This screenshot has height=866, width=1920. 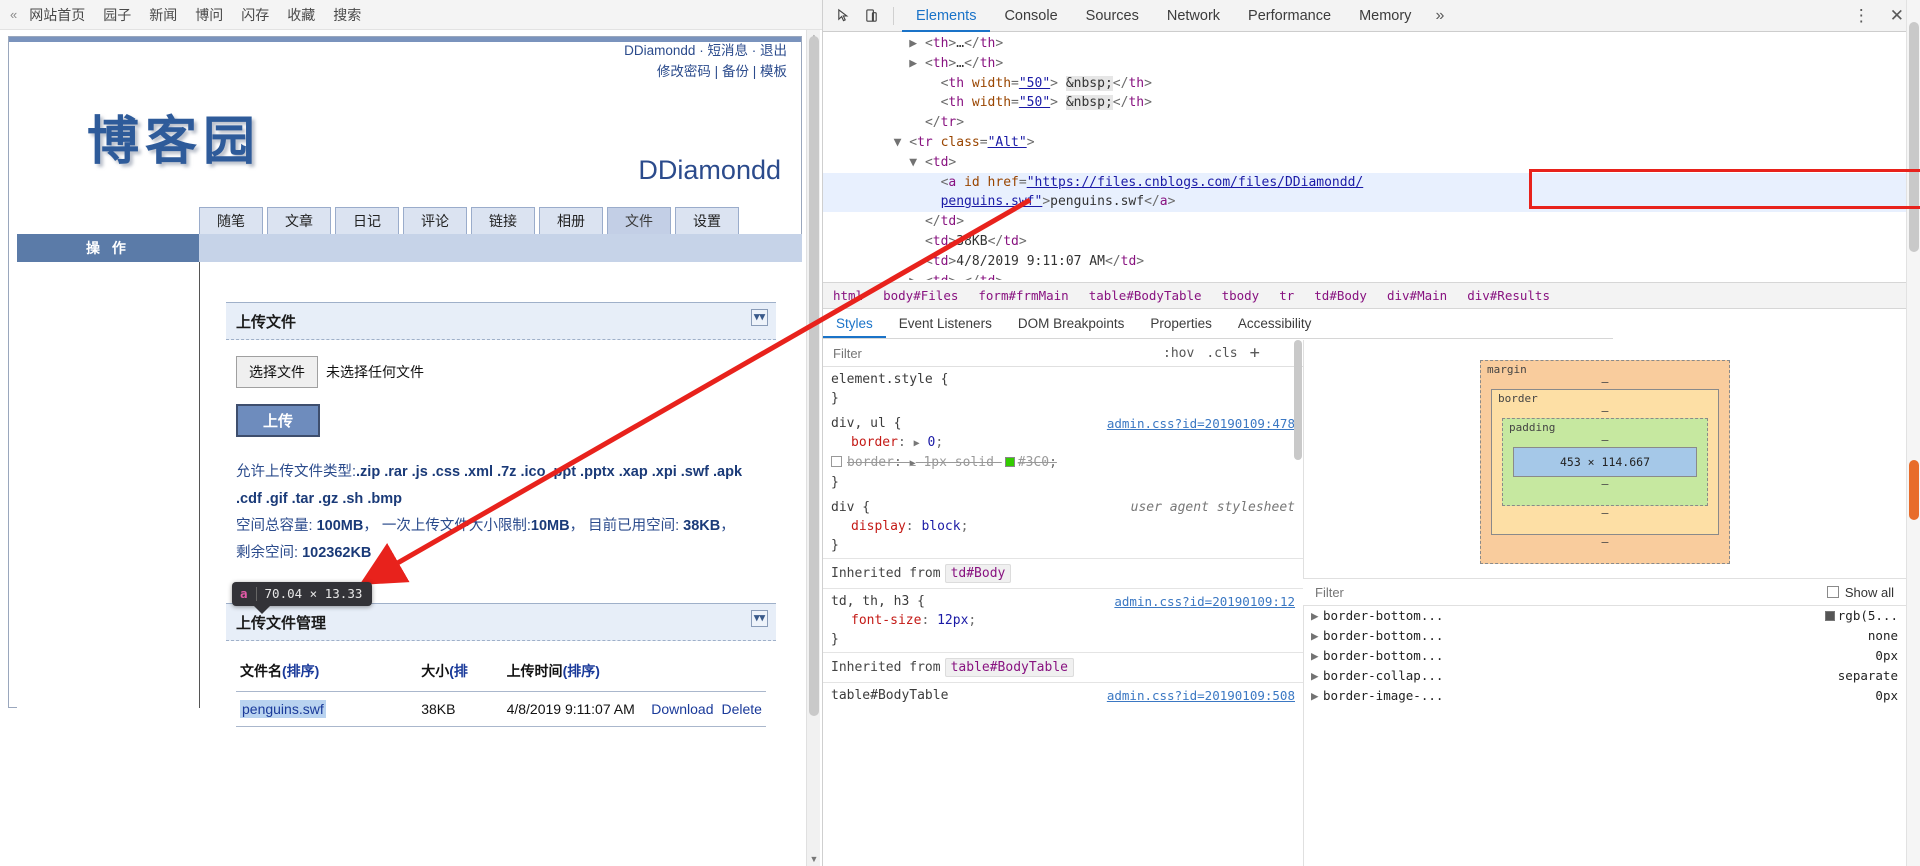 What do you see at coordinates (1298, 400) in the screenshot?
I see `styles-inner-scrollbar-thumb` at bounding box center [1298, 400].